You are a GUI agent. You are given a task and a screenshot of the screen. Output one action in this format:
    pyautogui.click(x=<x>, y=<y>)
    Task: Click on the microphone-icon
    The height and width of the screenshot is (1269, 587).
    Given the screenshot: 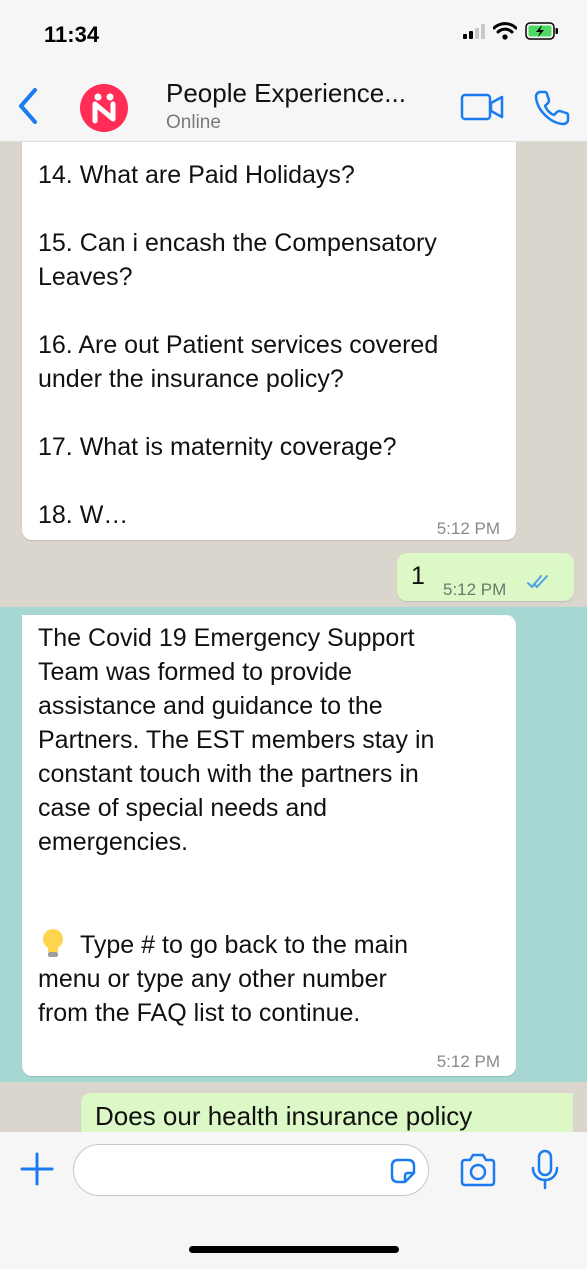 What is the action you would take?
    pyautogui.click(x=545, y=1169)
    